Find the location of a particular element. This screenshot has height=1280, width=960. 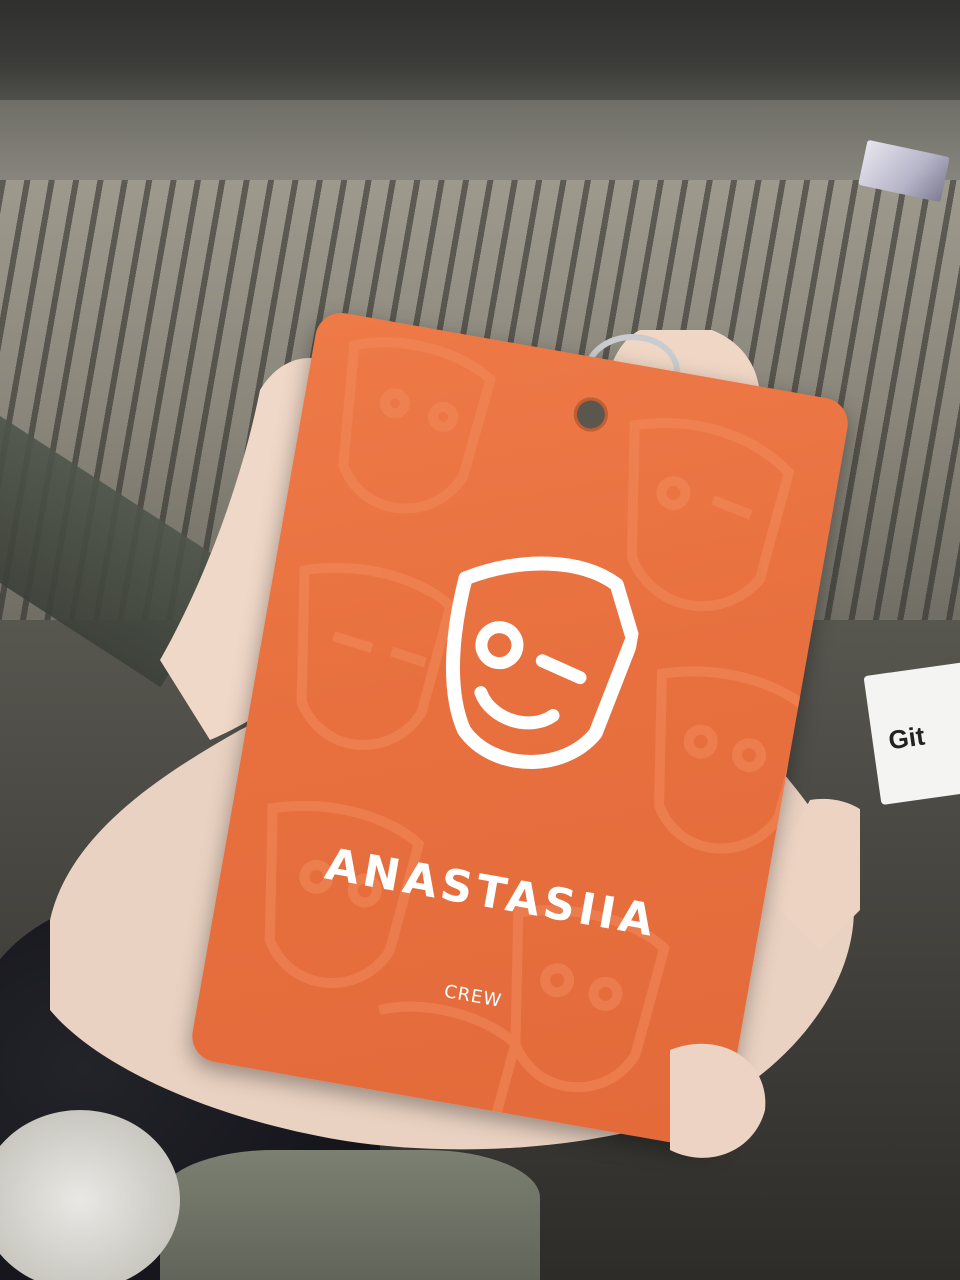

background-badge-tag: Git is located at coordinates (911, 733).